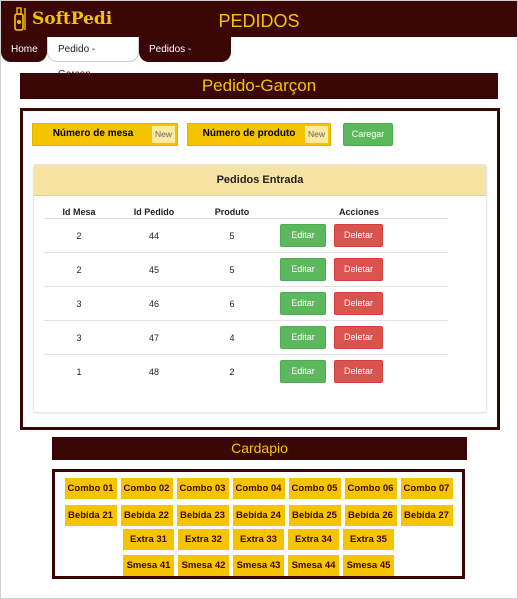  Describe the element at coordinates (202, 488) in the screenshot. I see `menu-item-combo-03: Combo 03` at that location.